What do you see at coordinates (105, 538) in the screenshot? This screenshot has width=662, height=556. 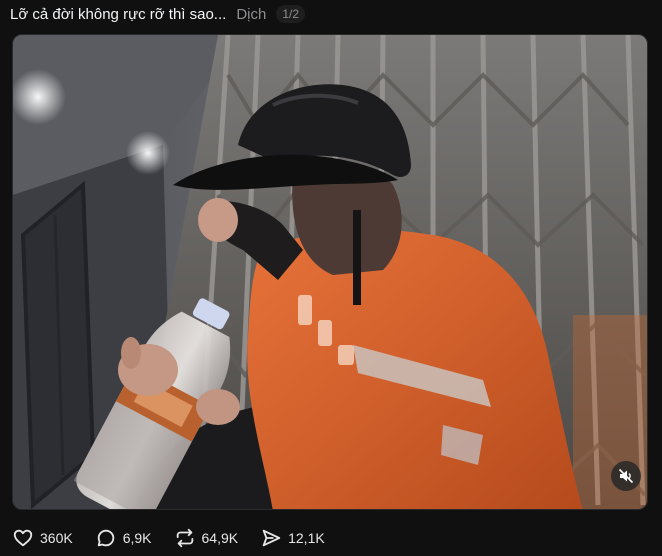 I see `comment-icon` at bounding box center [105, 538].